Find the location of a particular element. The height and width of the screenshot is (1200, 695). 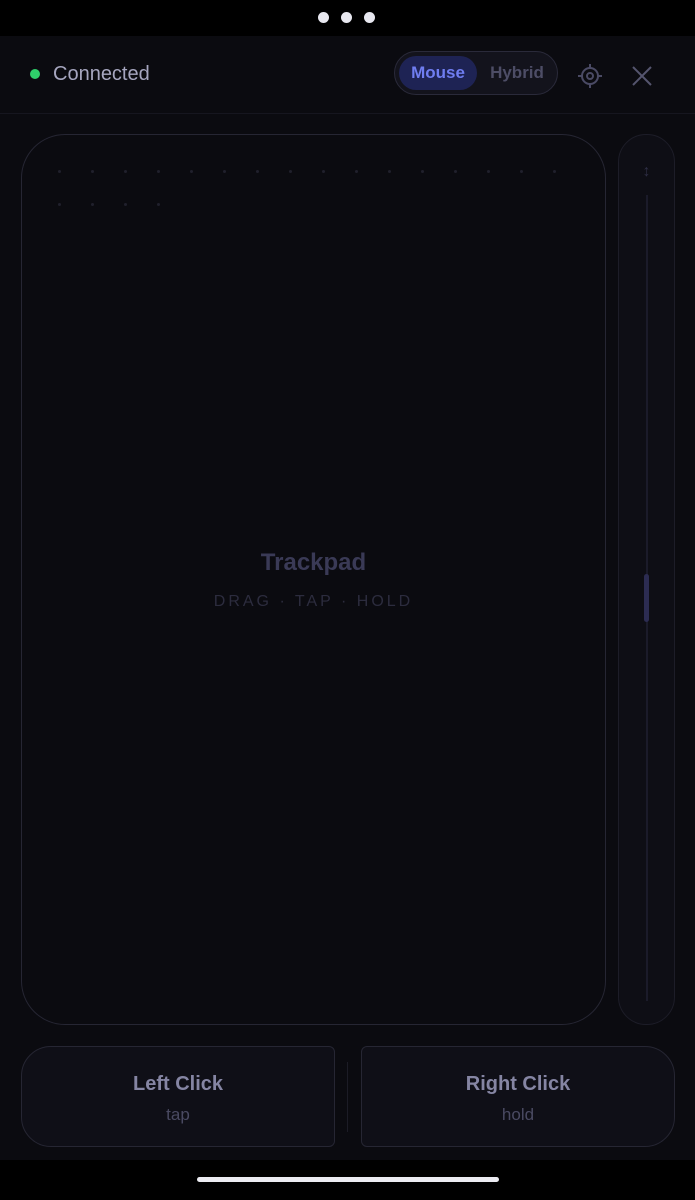

mode-toggle: Mouse Hybrid is located at coordinates (476, 73).